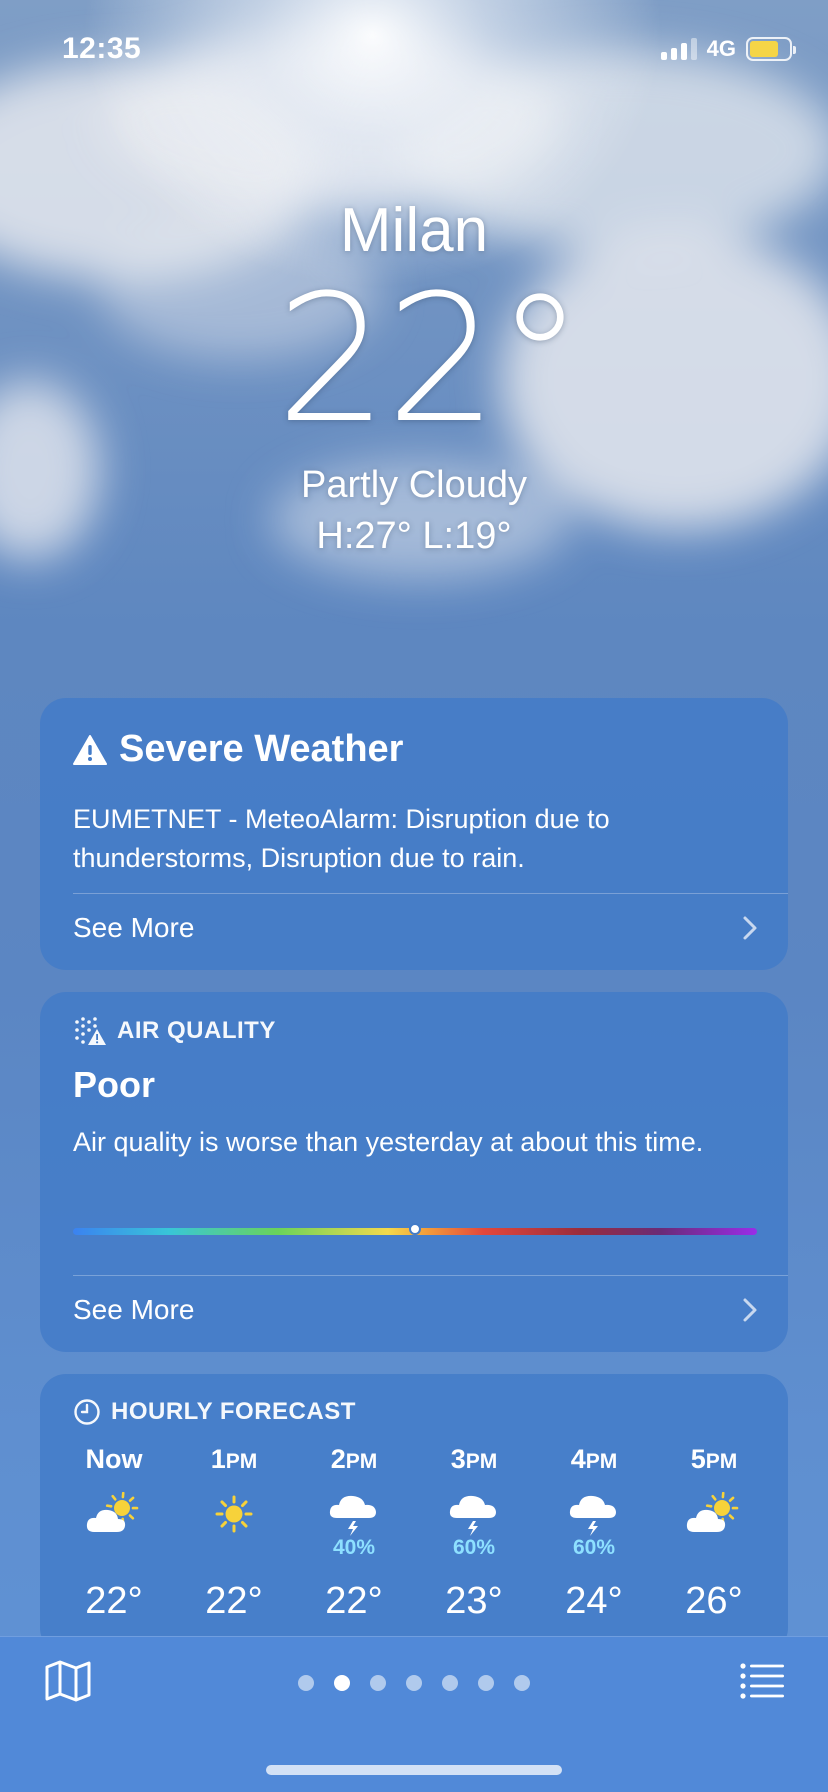 The image size is (828, 1792). What do you see at coordinates (458, 1459) in the screenshot?
I see `hour-value: 3` at bounding box center [458, 1459].